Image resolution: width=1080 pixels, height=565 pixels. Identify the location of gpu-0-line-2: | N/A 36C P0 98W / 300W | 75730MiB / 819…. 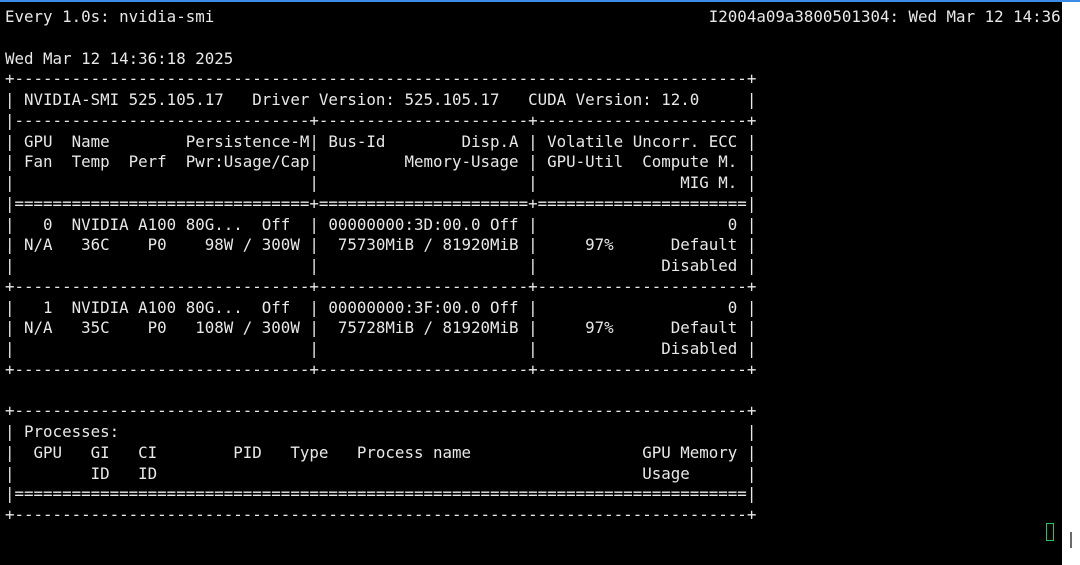
(381, 245).